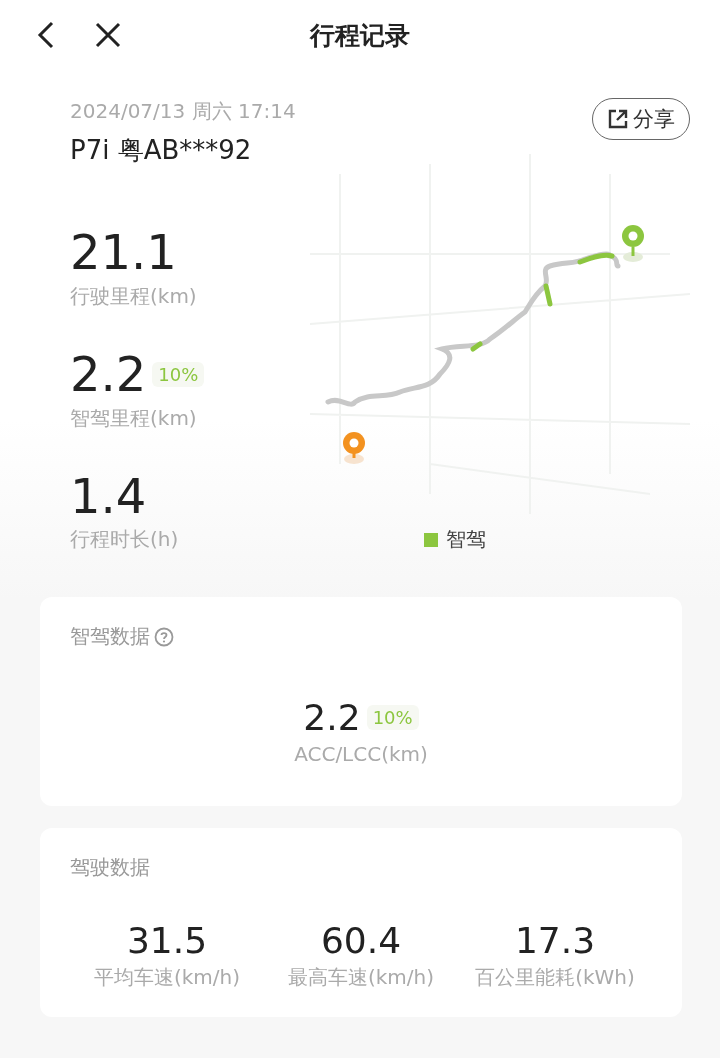  Describe the element at coordinates (123, 252) in the screenshot. I see `stat-value: 21.1` at that location.